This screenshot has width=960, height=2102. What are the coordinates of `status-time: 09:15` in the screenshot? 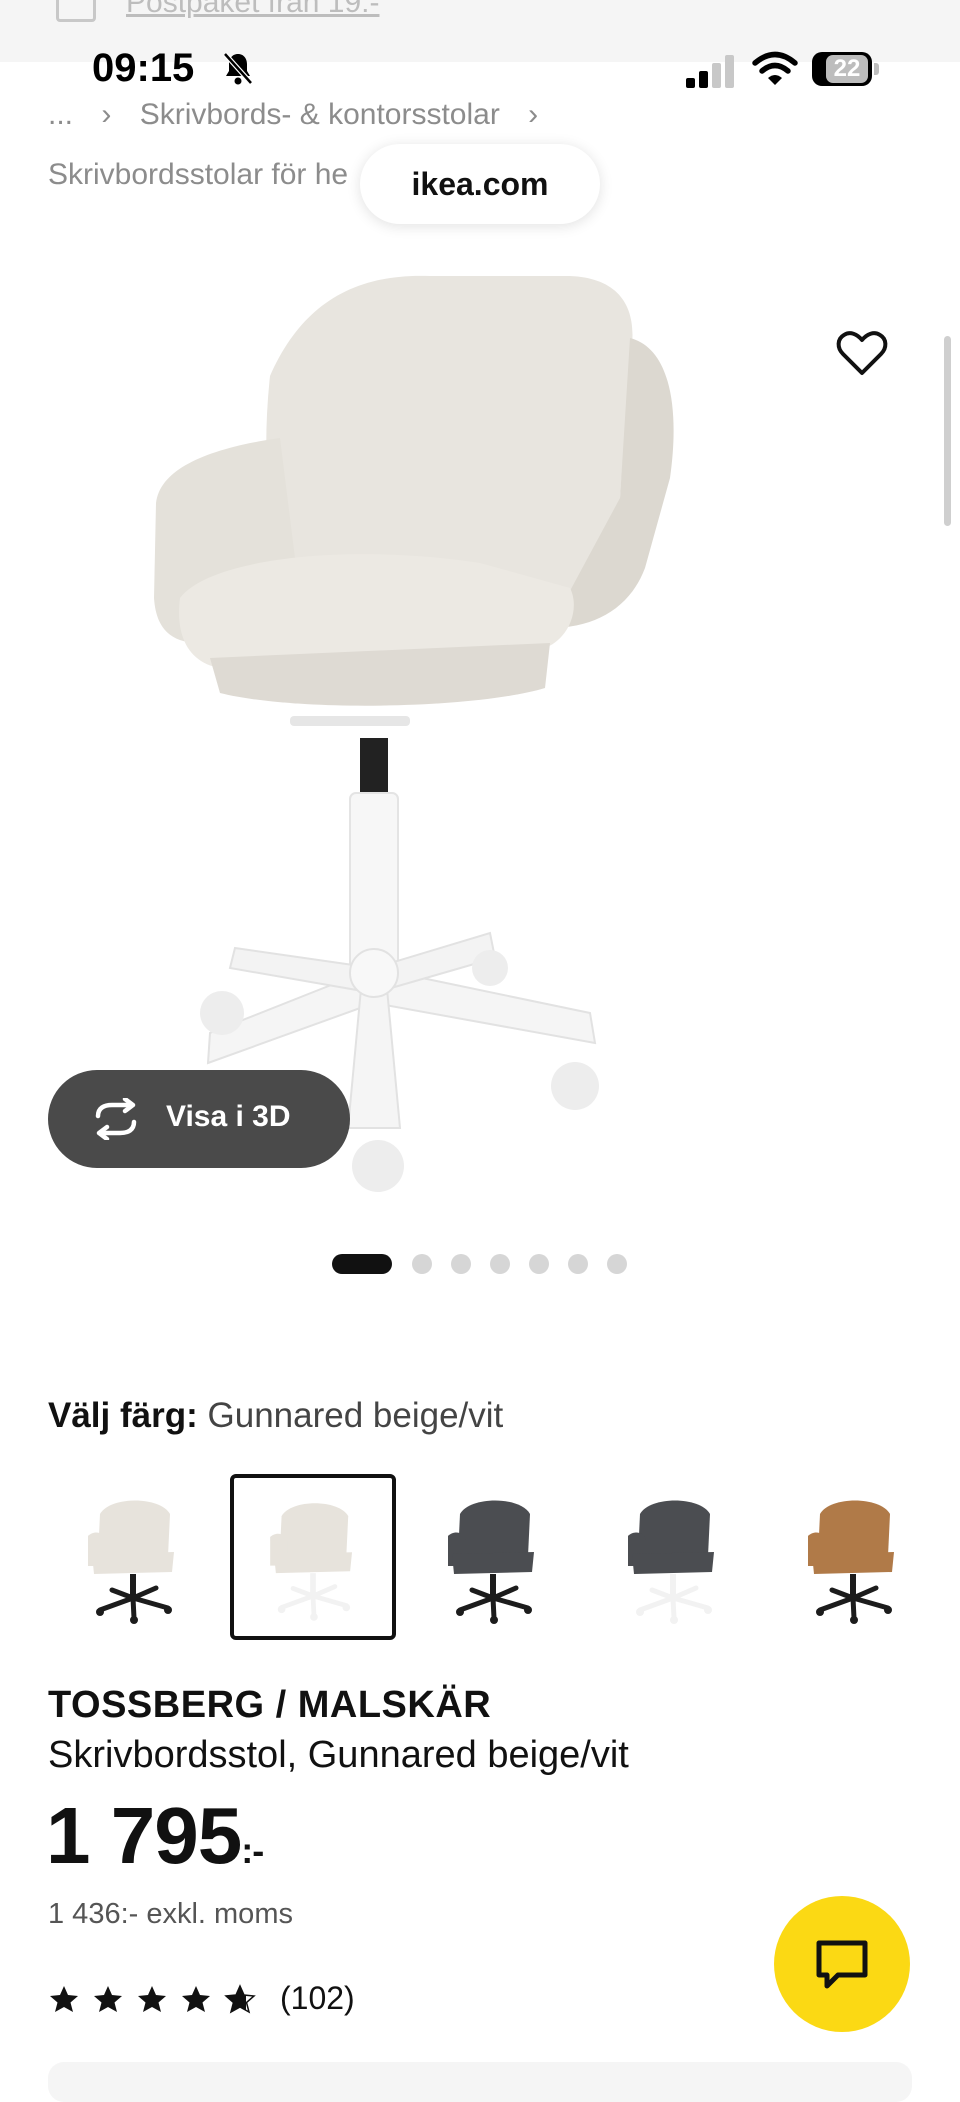 It's located at (143, 68).